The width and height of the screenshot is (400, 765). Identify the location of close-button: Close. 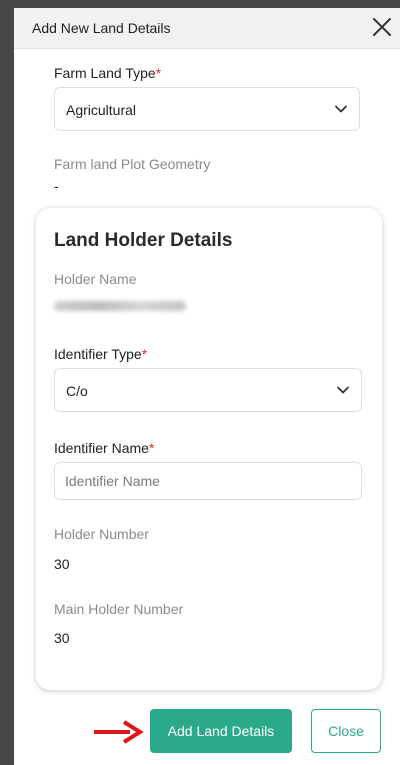
(346, 731).